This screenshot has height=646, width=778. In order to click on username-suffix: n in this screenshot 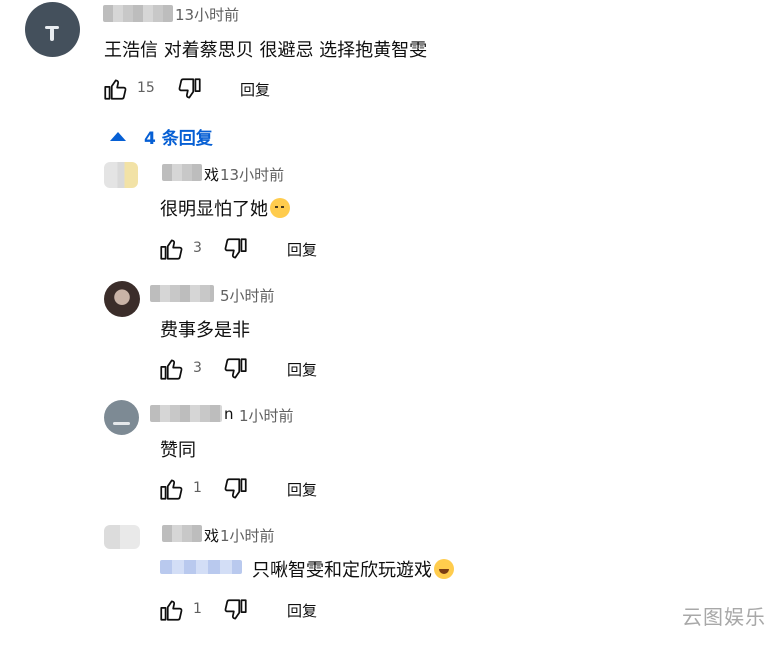, I will do `click(229, 414)`.